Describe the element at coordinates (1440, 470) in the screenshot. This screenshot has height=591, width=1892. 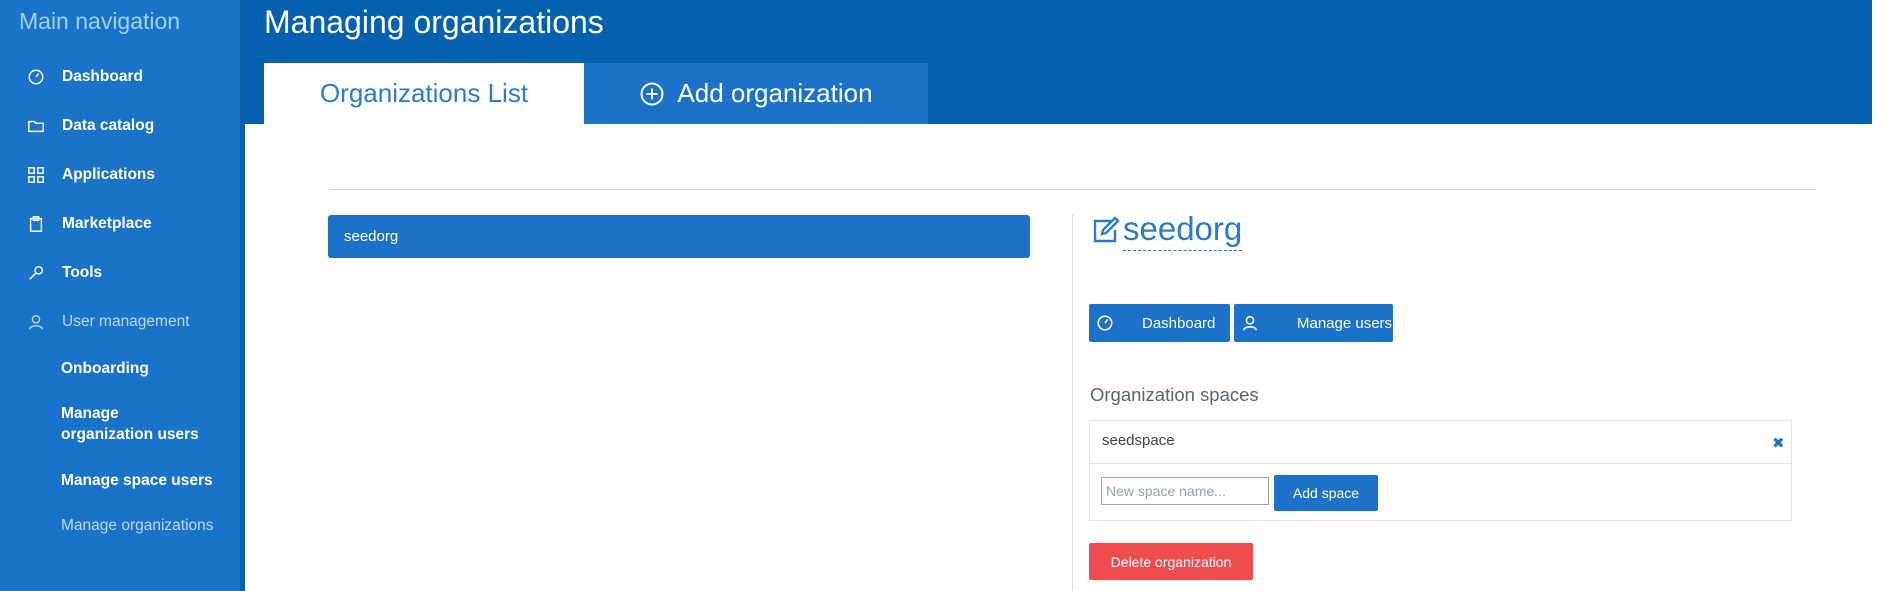
I see `spaces-panel: seedspace ✖ Add space` at that location.